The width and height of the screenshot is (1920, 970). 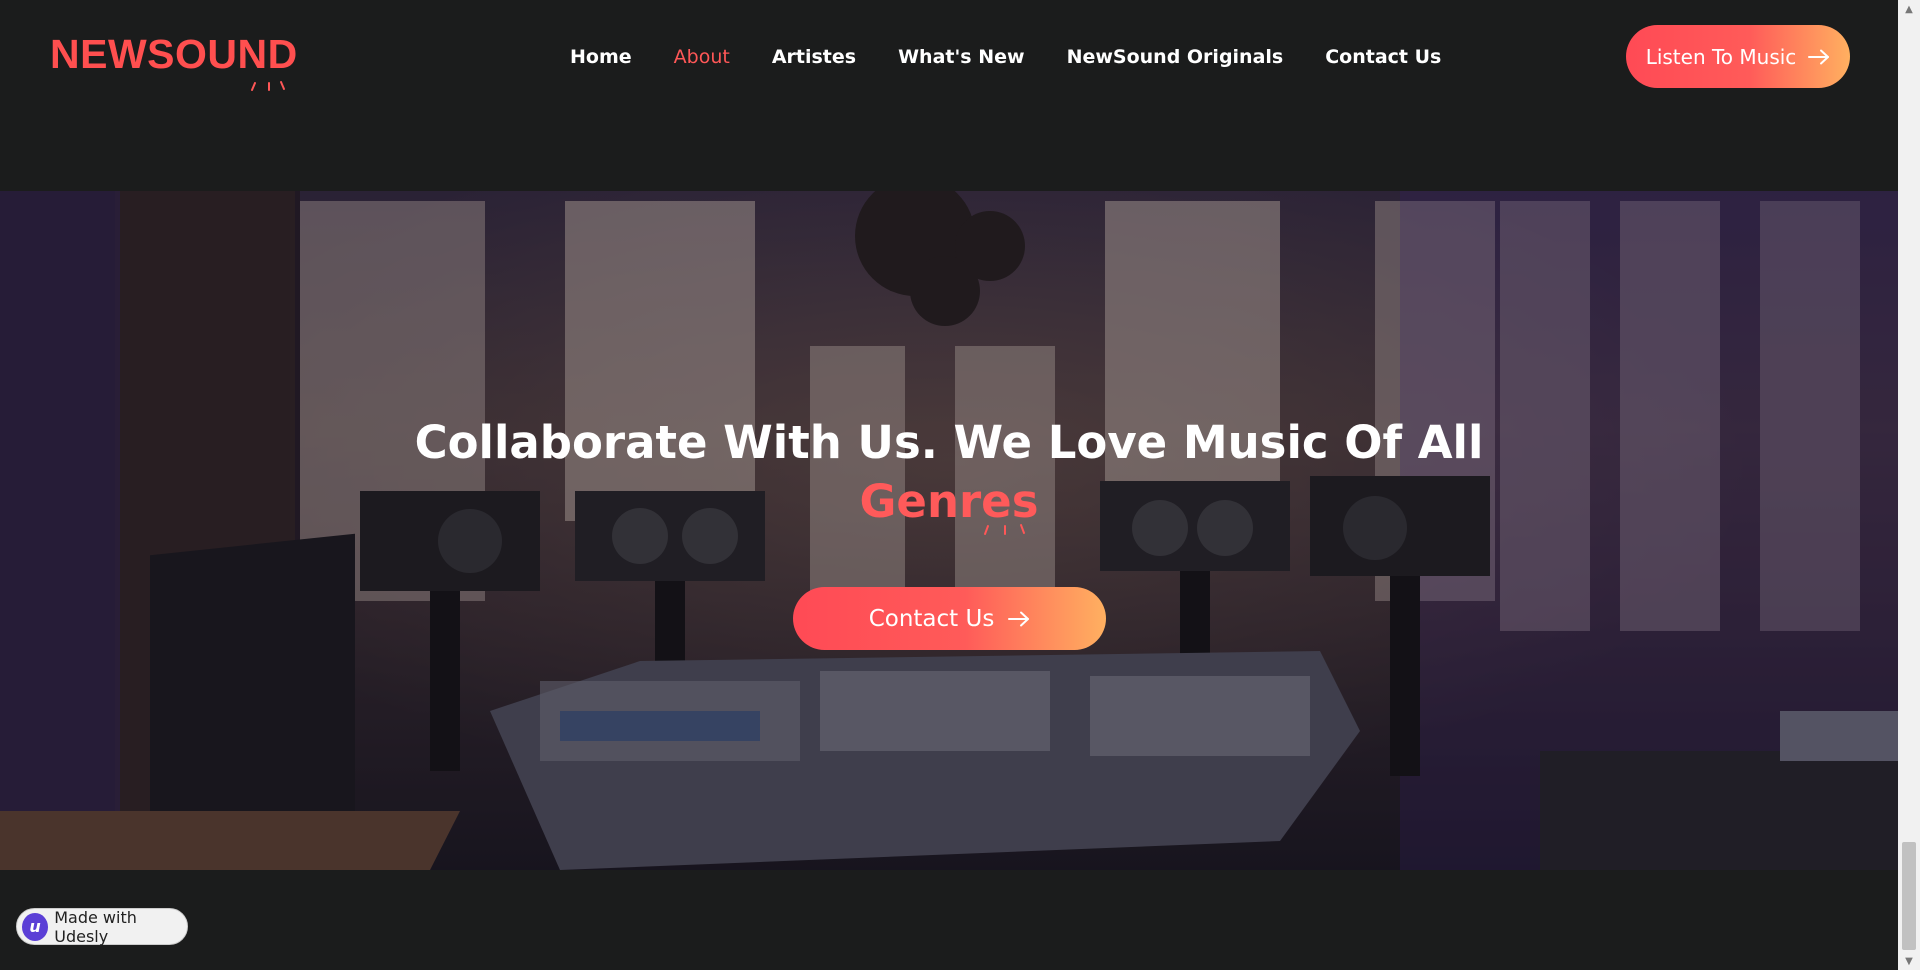 What do you see at coordinates (702, 57) in the screenshot?
I see `nav-item-about: About` at bounding box center [702, 57].